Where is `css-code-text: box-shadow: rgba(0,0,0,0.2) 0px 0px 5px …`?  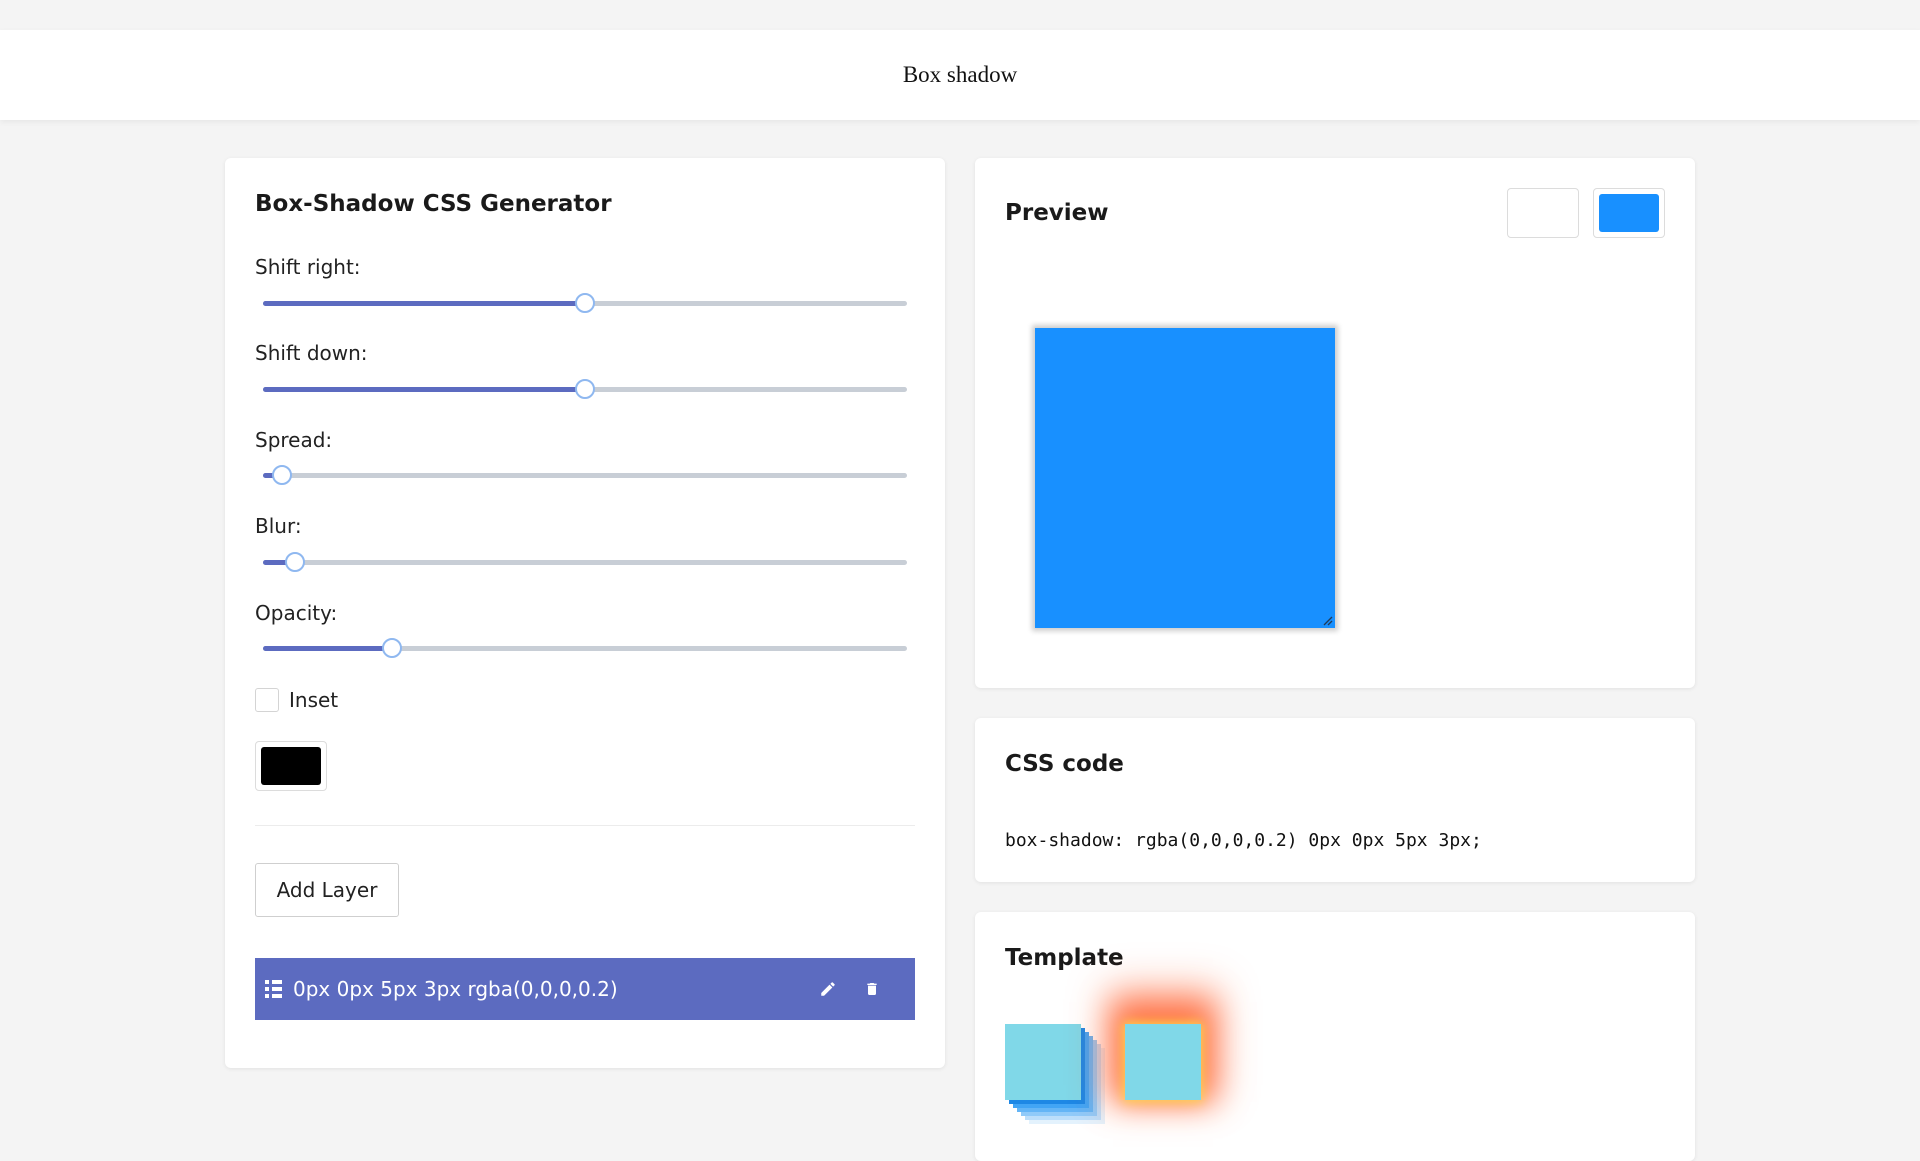 css-code-text: box-shadow: rgba(0,0,0,0.2) 0px 0px 5px … is located at coordinates (1243, 840).